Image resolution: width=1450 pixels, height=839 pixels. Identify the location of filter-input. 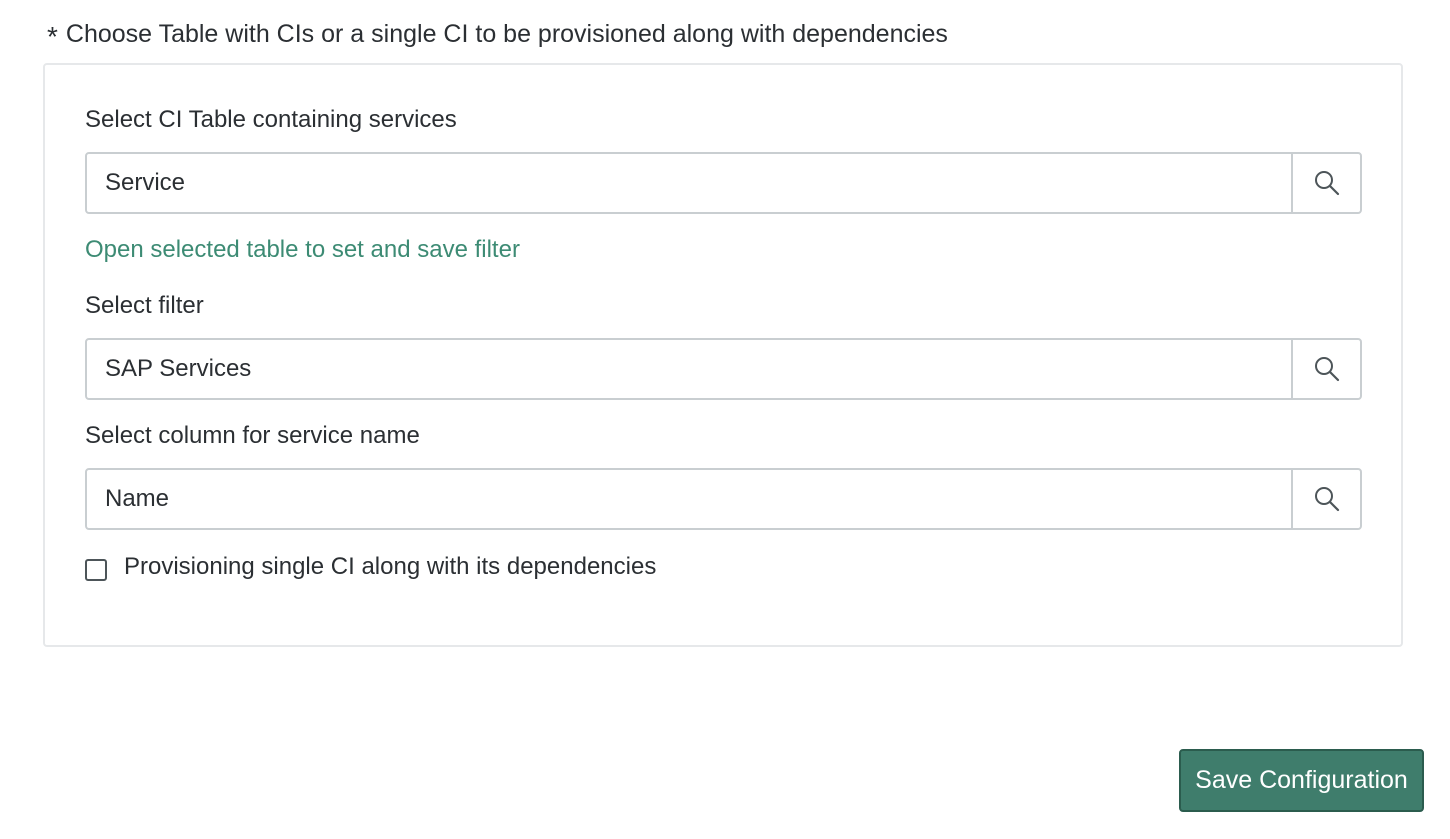
(689, 369).